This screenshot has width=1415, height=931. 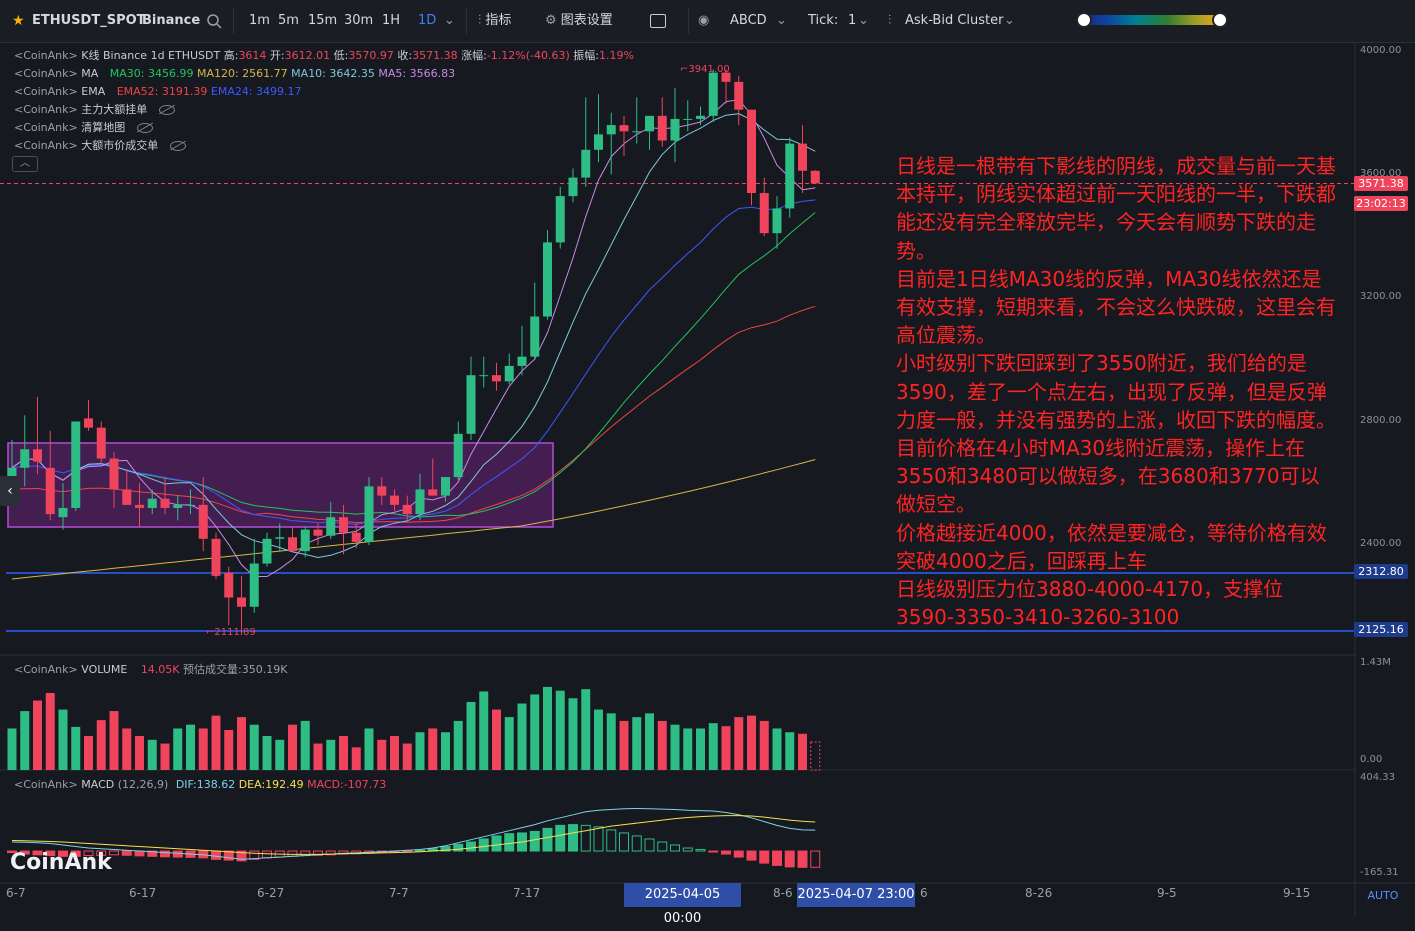 What do you see at coordinates (1220, 20) in the screenshot?
I see `slider-handle-right` at bounding box center [1220, 20].